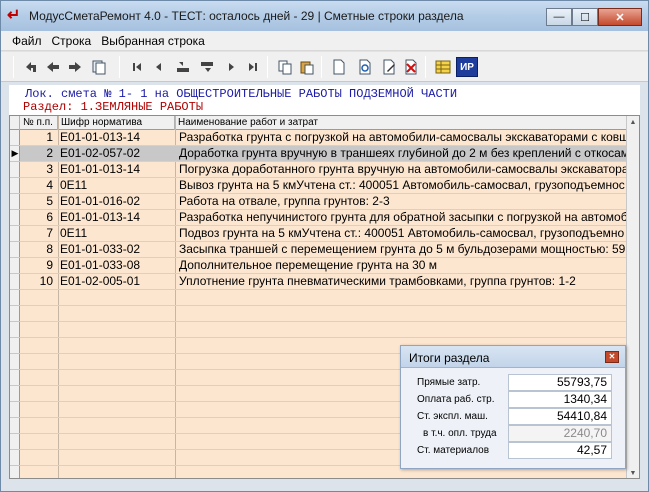 This screenshot has width=649, height=492. Describe the element at coordinates (31, 67) in the screenshot. I see `back-arrow-icon` at that location.